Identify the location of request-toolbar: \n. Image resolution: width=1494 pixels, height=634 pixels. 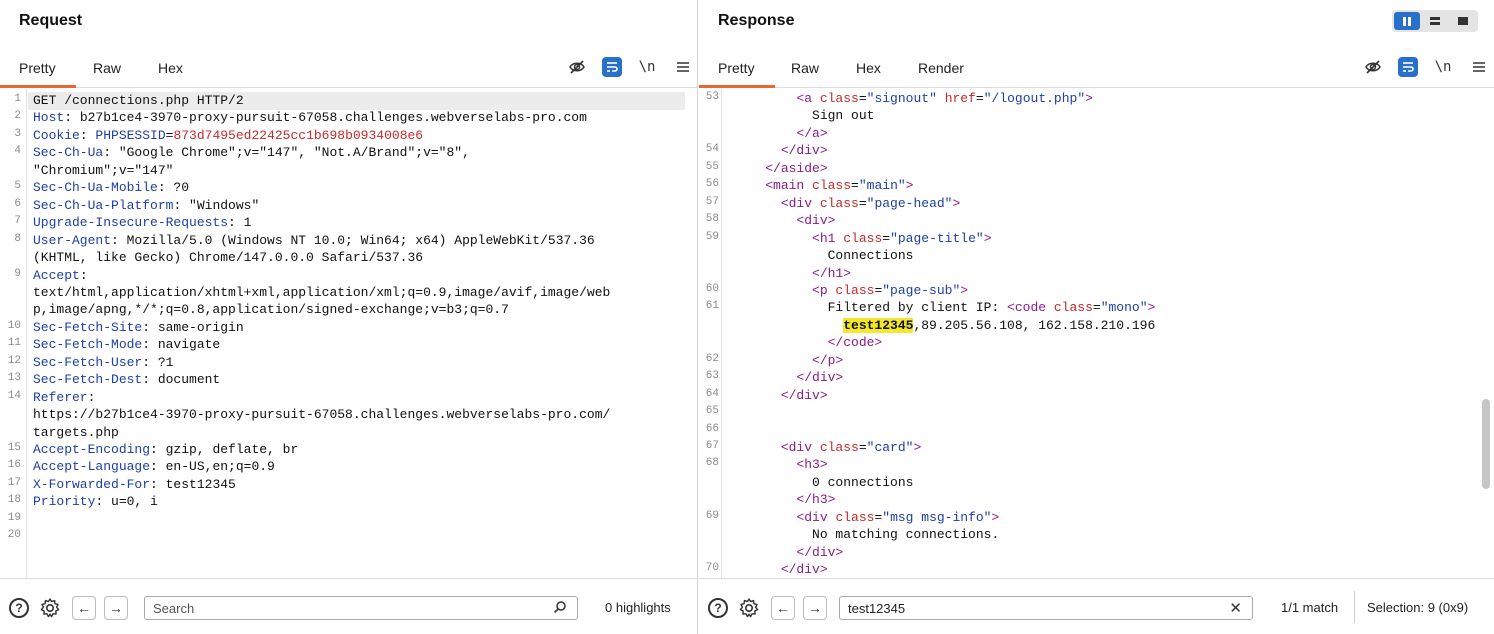
(630, 67).